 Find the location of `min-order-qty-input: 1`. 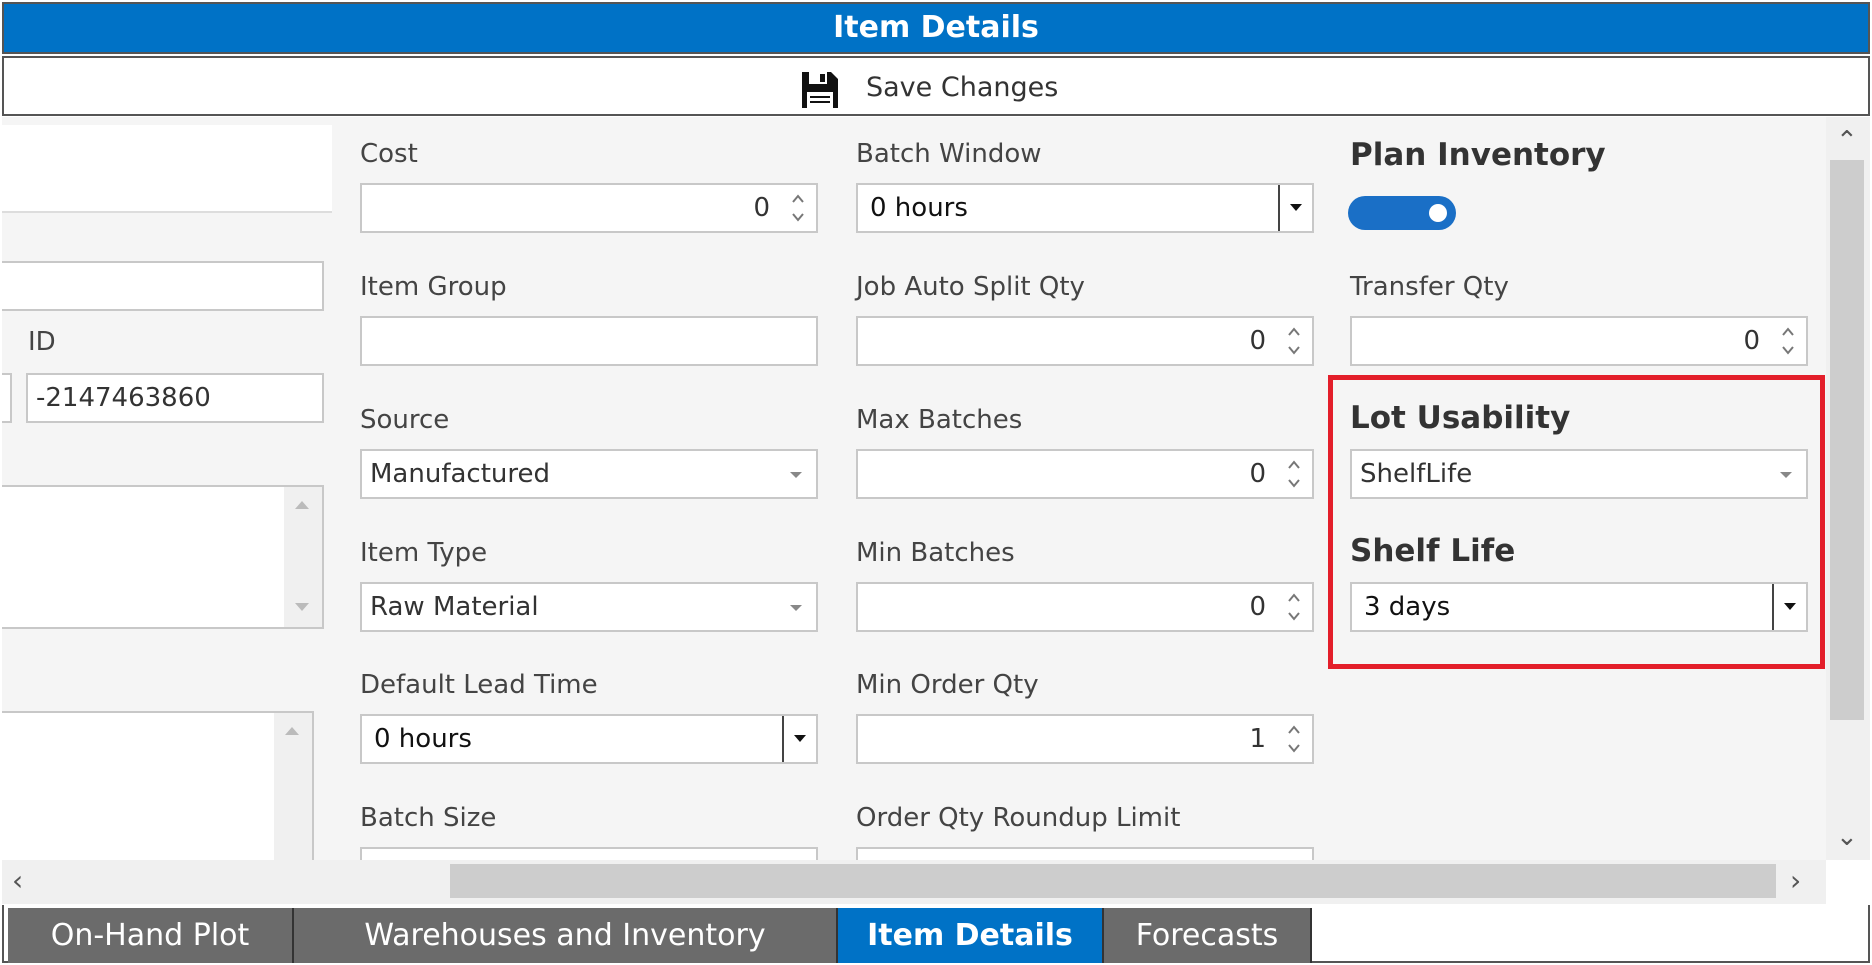

min-order-qty-input: 1 is located at coordinates (1085, 739).